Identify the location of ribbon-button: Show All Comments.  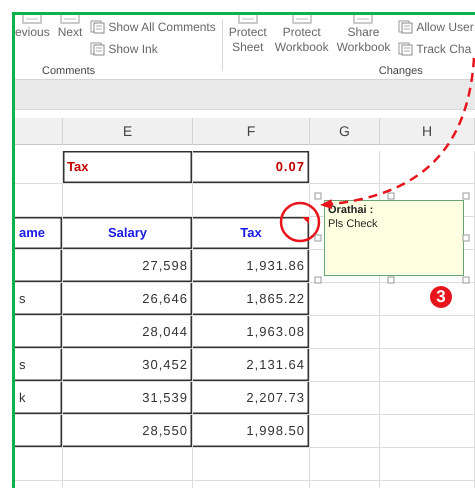
(153, 27).